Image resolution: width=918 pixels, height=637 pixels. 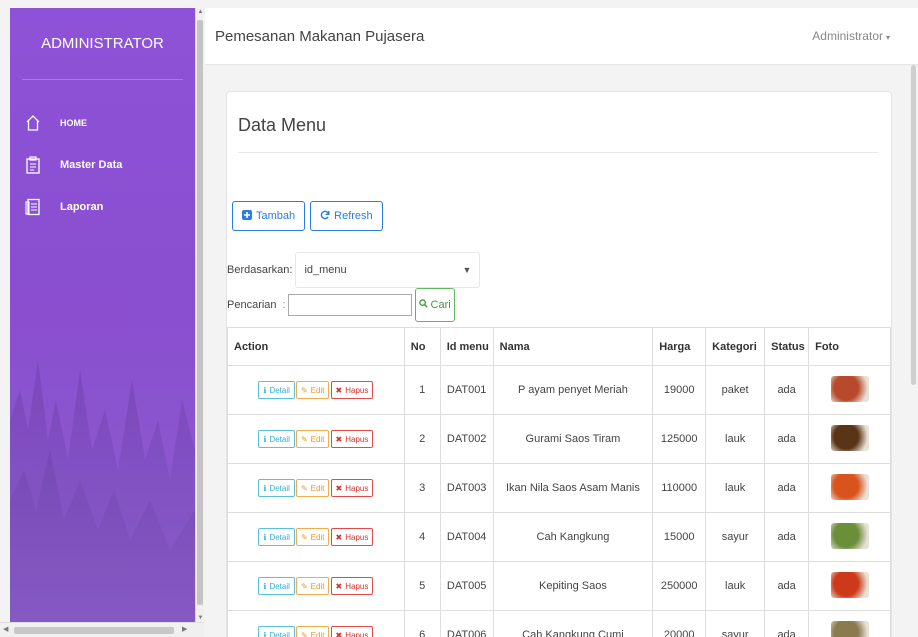 I want to click on filter-select-value: id_menu, so click(x=325, y=270).